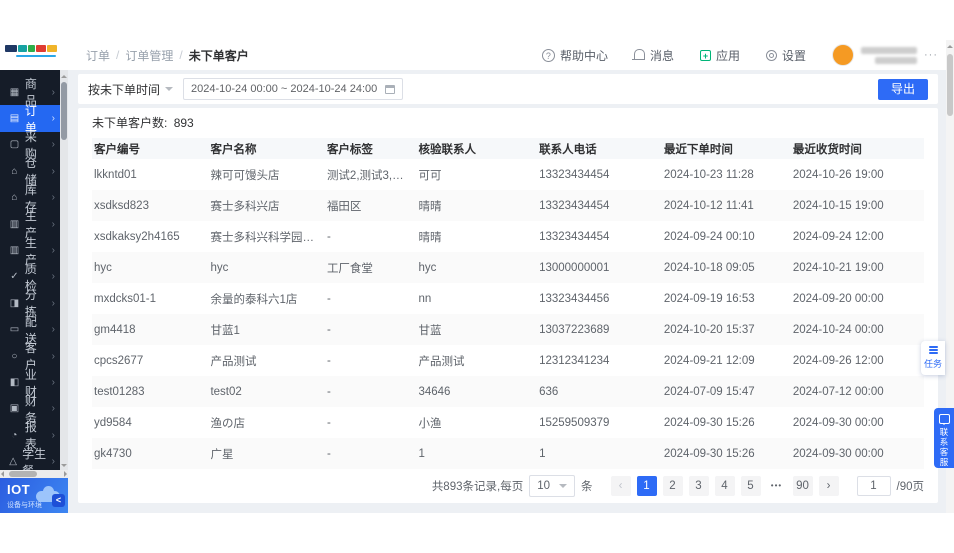 Image resolution: width=954 pixels, height=553 pixels. Describe the element at coordinates (950, 85) in the screenshot. I see `window-scrollbar-thumb` at that location.